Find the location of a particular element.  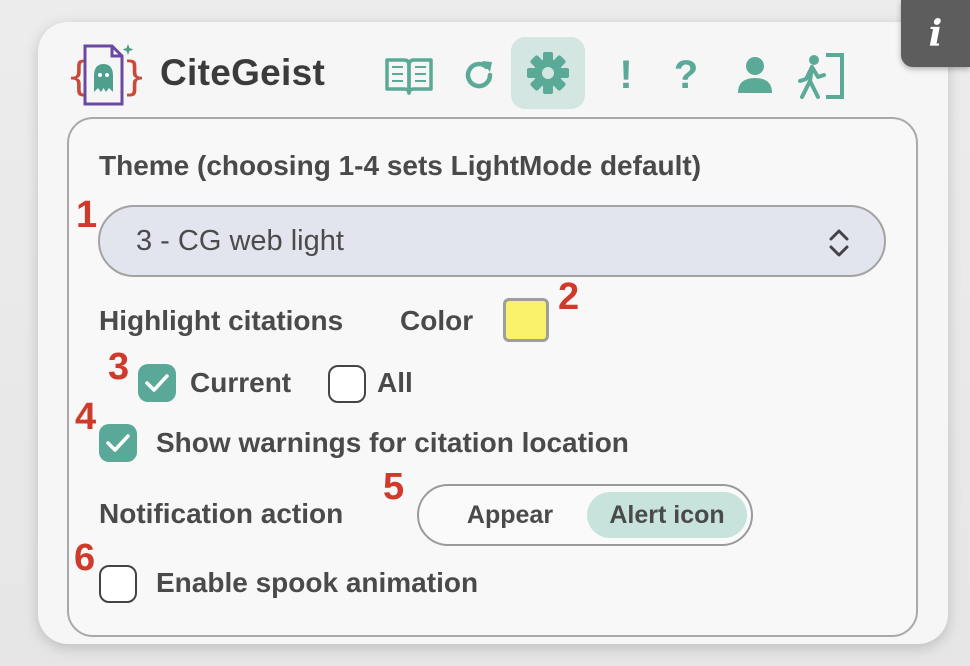

theme-select: 3 - CG web light is located at coordinates (492, 241).